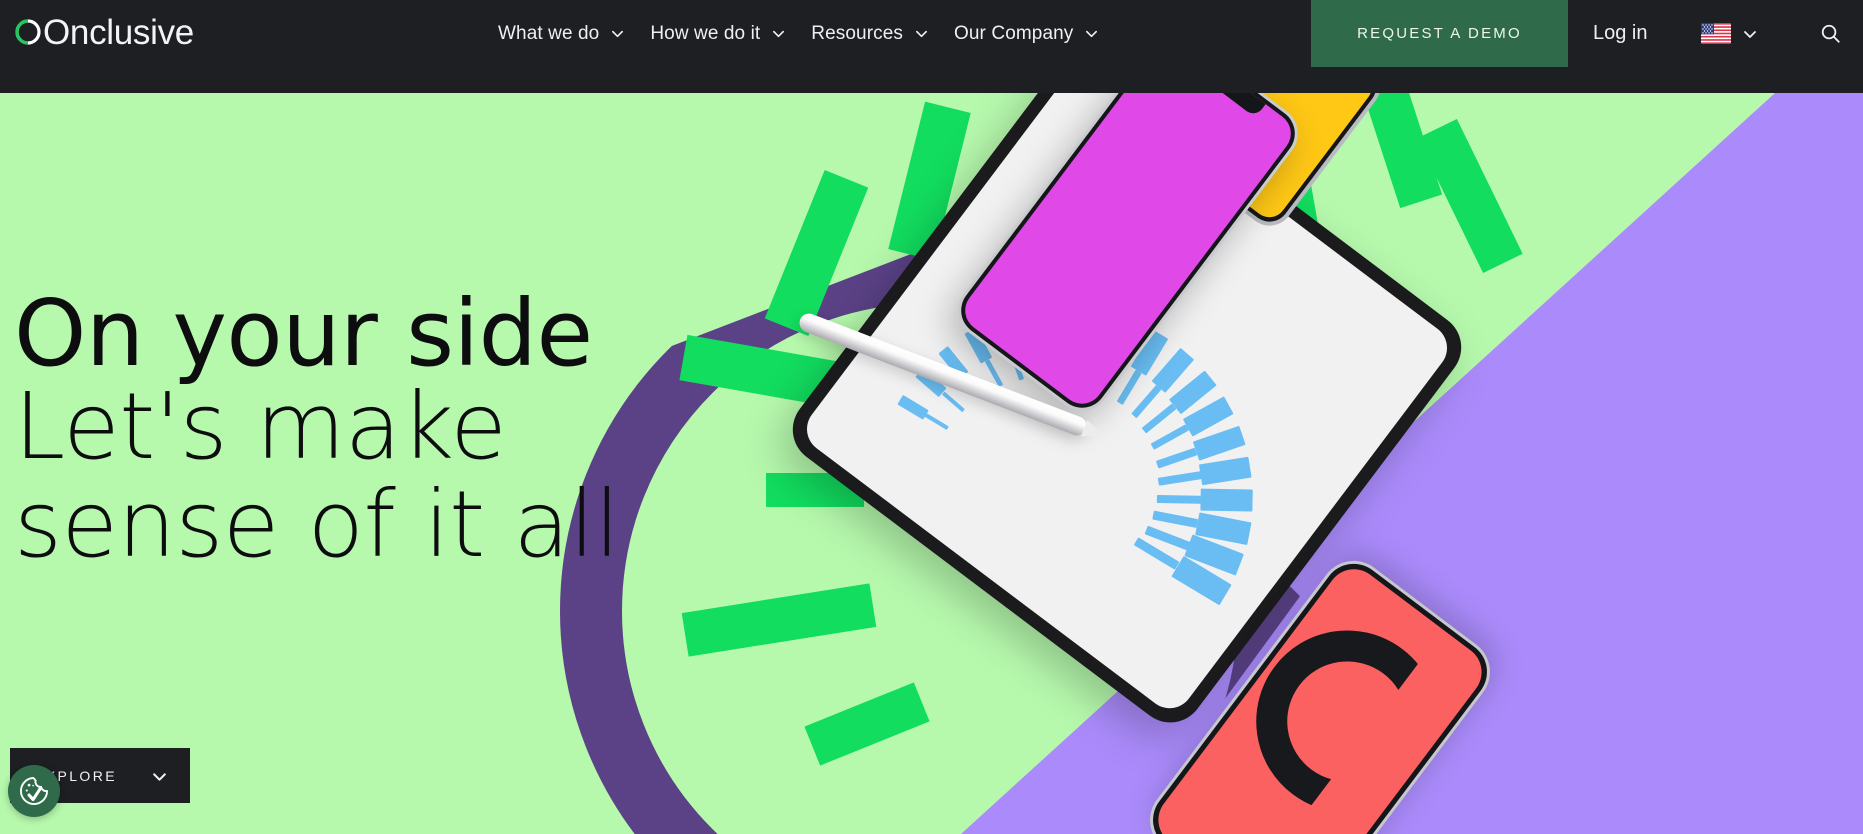  What do you see at coordinates (549, 33) in the screenshot?
I see `nav-item-label: What we do` at bounding box center [549, 33].